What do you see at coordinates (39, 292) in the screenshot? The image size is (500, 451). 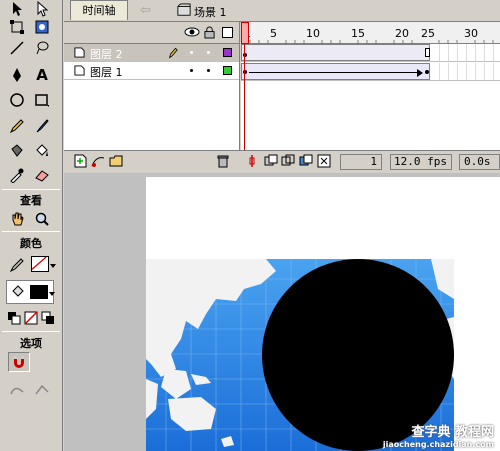 I see `fill-color-swatch` at bounding box center [39, 292].